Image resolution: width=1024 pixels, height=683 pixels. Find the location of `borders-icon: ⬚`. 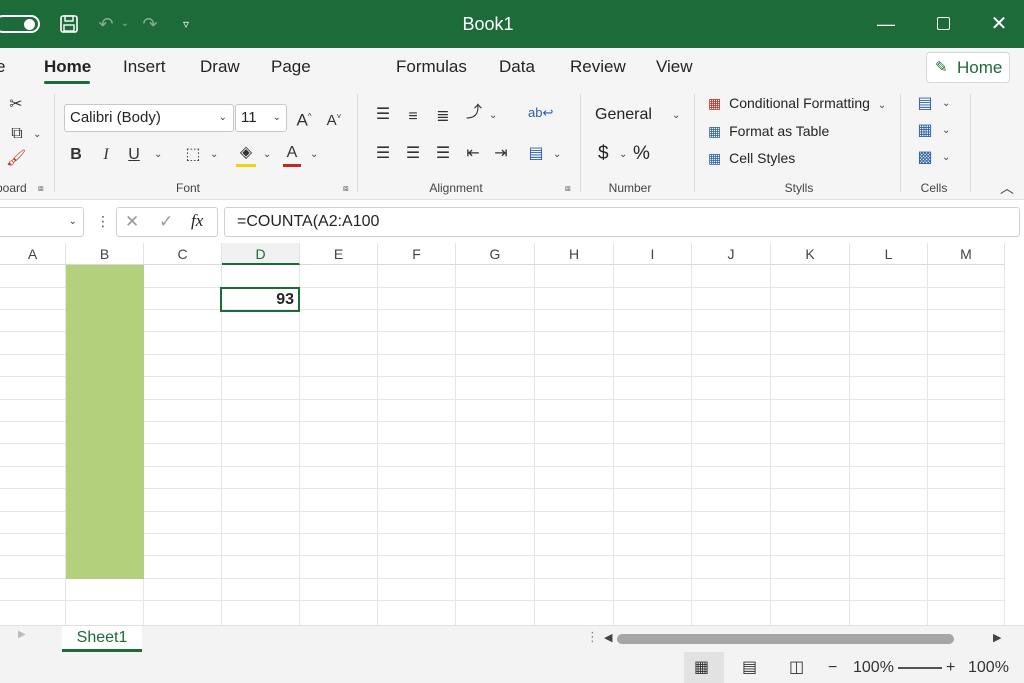

borders-icon: ⬚ is located at coordinates (193, 155).